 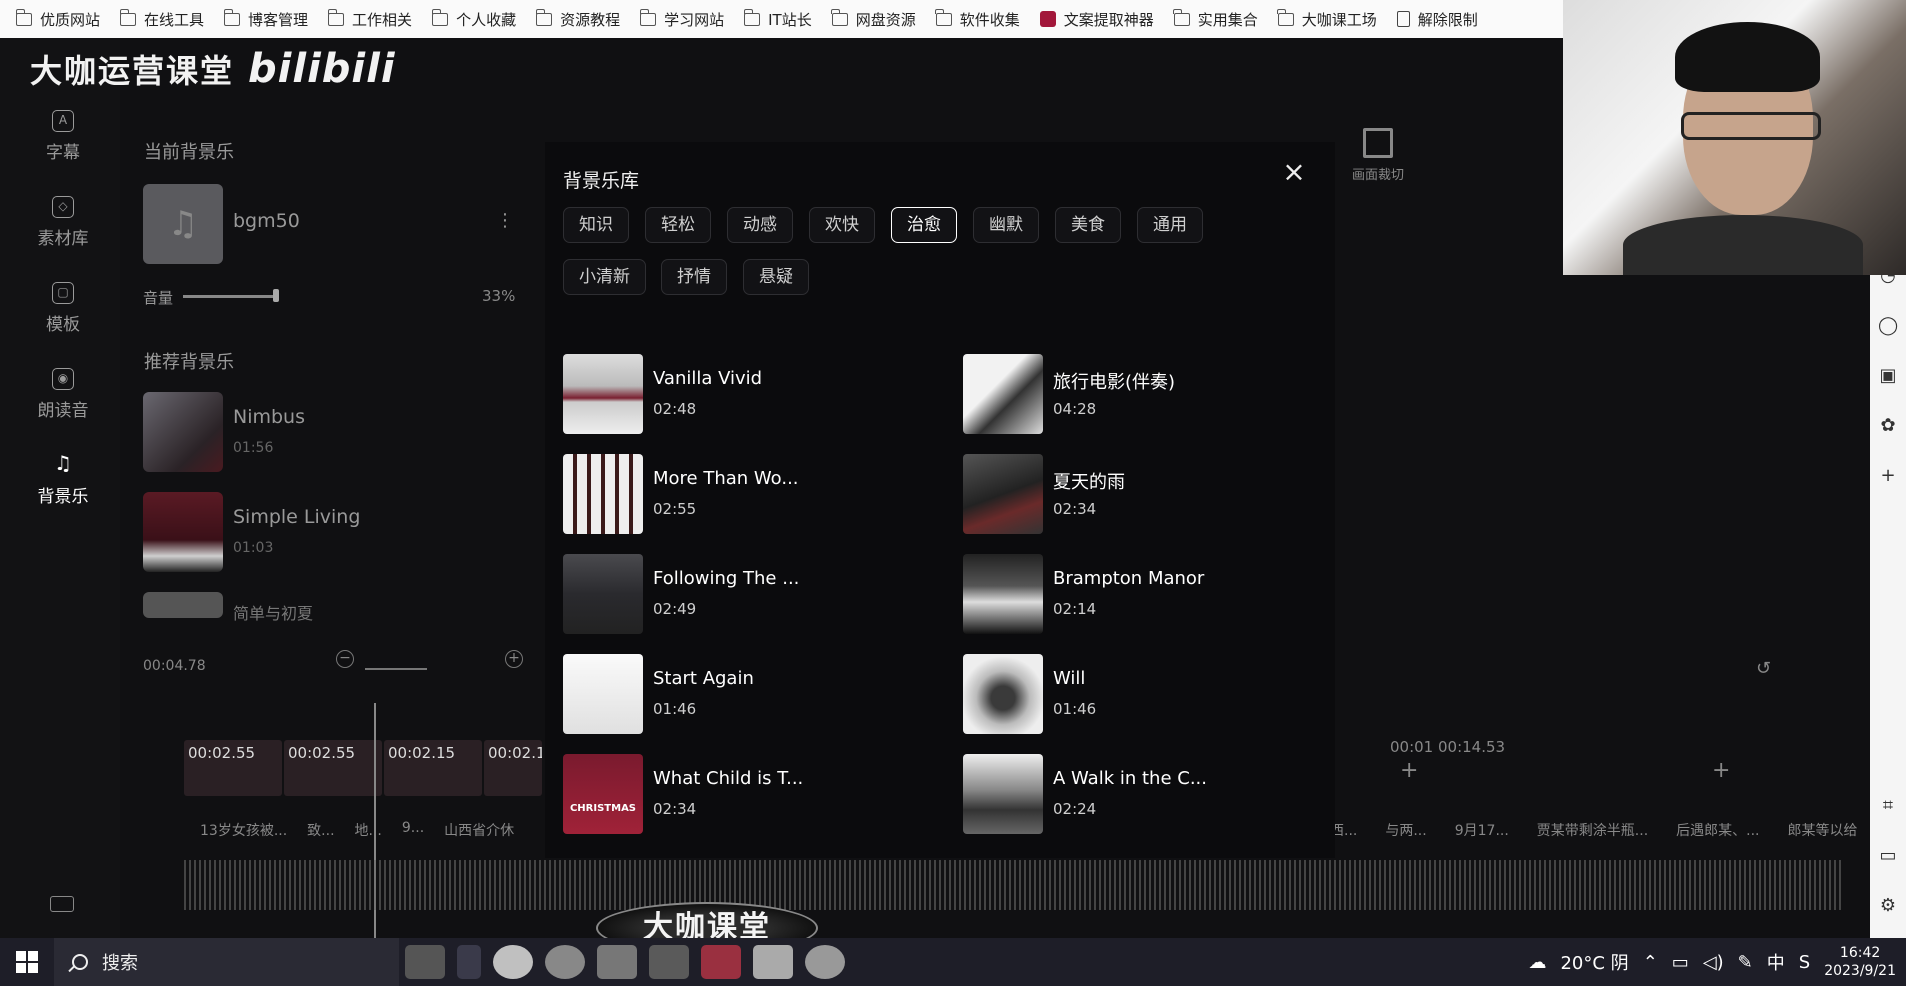 I want to click on track-item: 夏天的雨 02:34, so click(x=1153, y=494).